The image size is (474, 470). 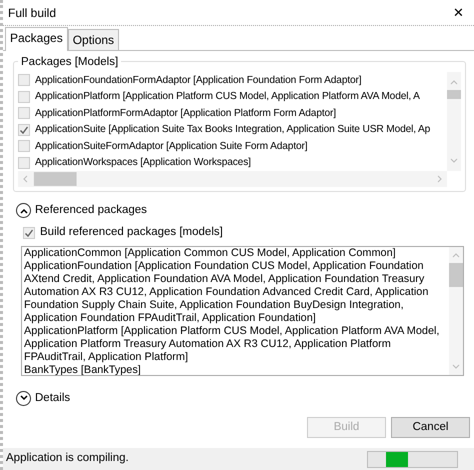 I want to click on package-label: ApplicationPlatformFormAdaptor [Application Platform Form Adaptor], so click(x=185, y=113).